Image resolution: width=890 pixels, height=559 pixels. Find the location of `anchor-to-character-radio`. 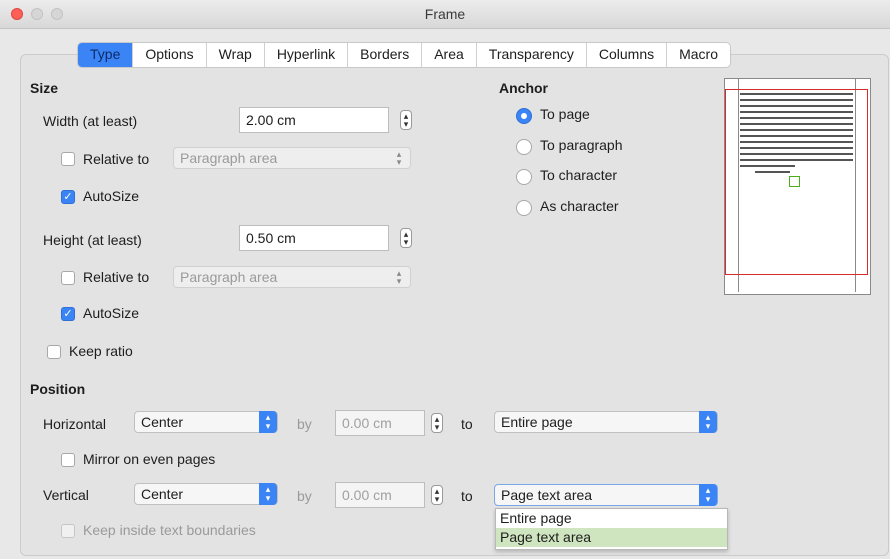

anchor-to-character-radio is located at coordinates (524, 177).